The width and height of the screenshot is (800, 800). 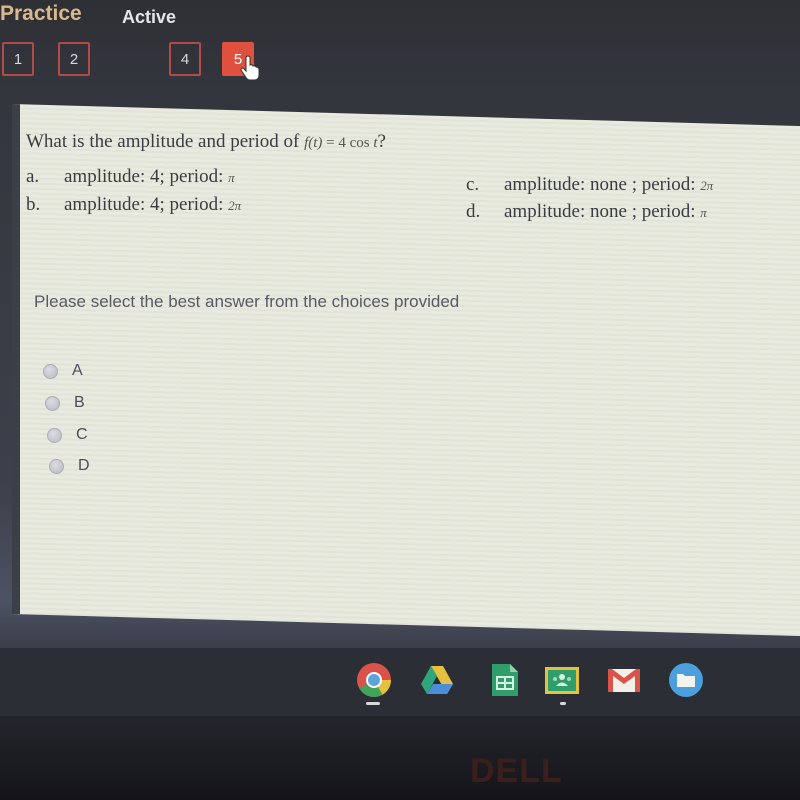 I want to click on question-mark: ?, so click(x=381, y=141).